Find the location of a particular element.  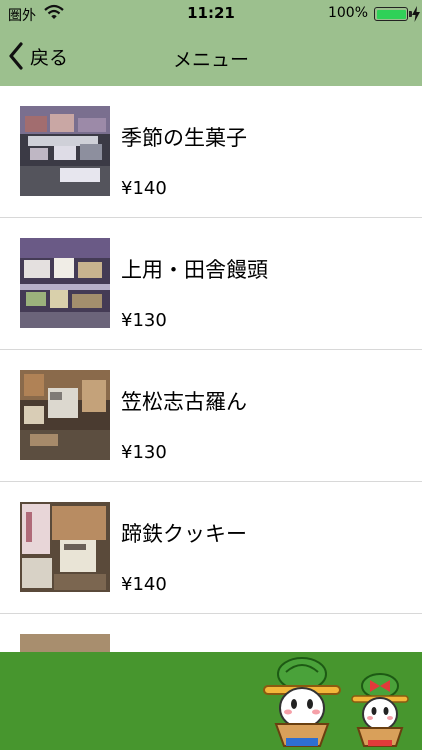

charging-bolt-icon is located at coordinates (416, 14).